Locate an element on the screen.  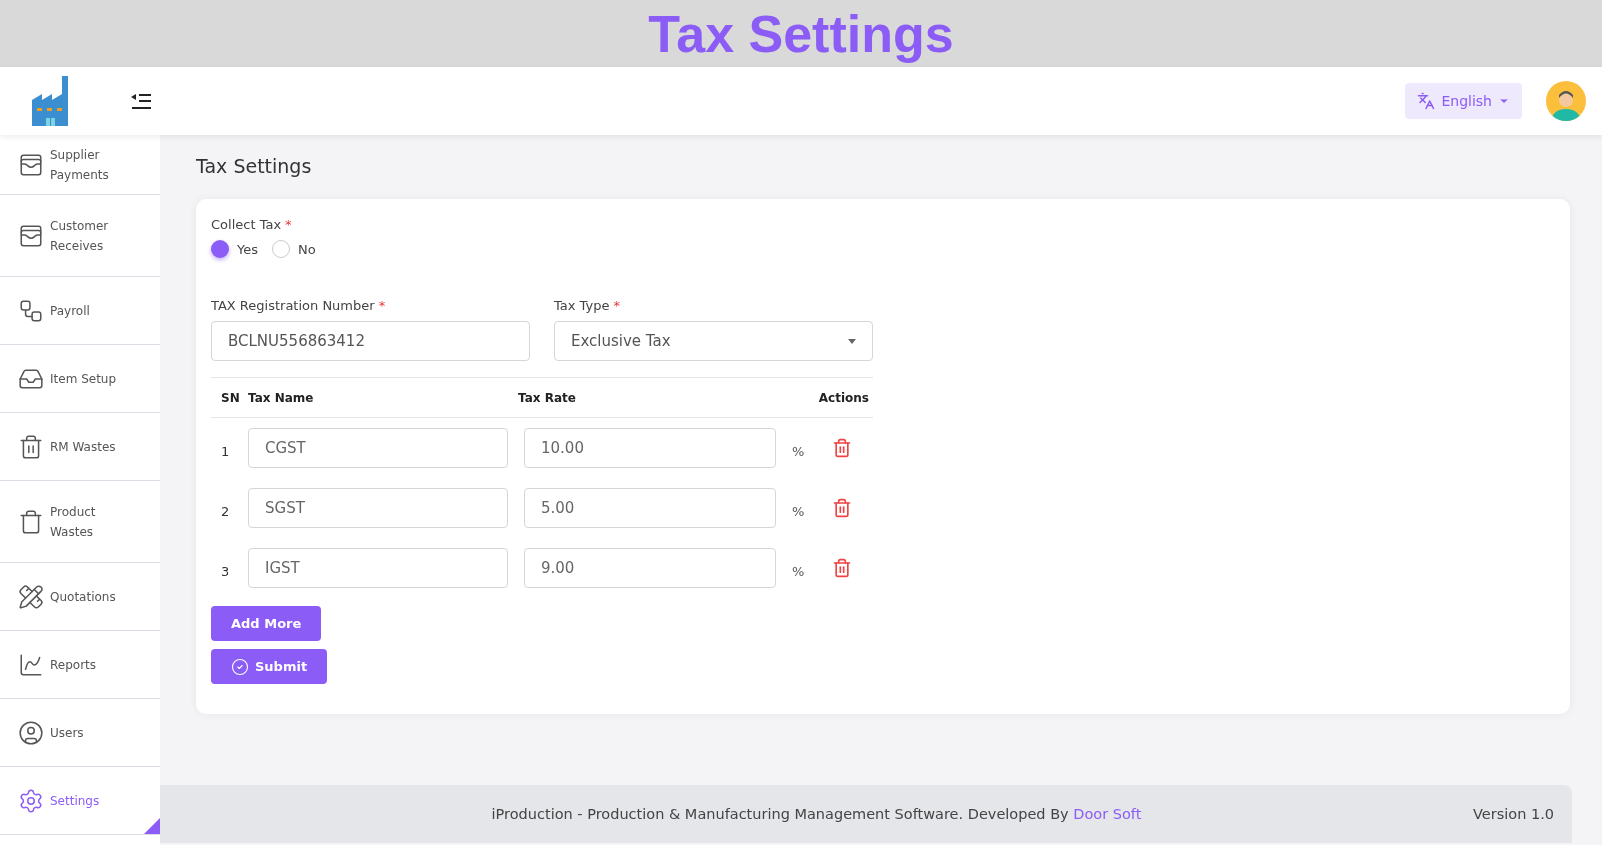
column-header: Actions is located at coordinates (843, 397).